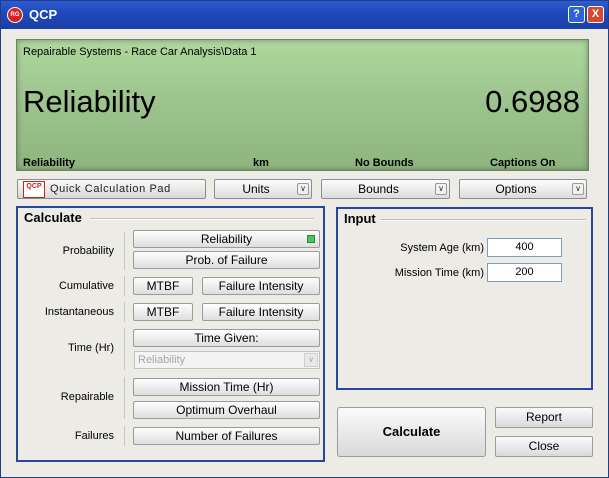 The width and height of the screenshot is (609, 478). Describe the element at coordinates (523, 163) in the screenshot. I see `status-captions: Captions On` at that location.